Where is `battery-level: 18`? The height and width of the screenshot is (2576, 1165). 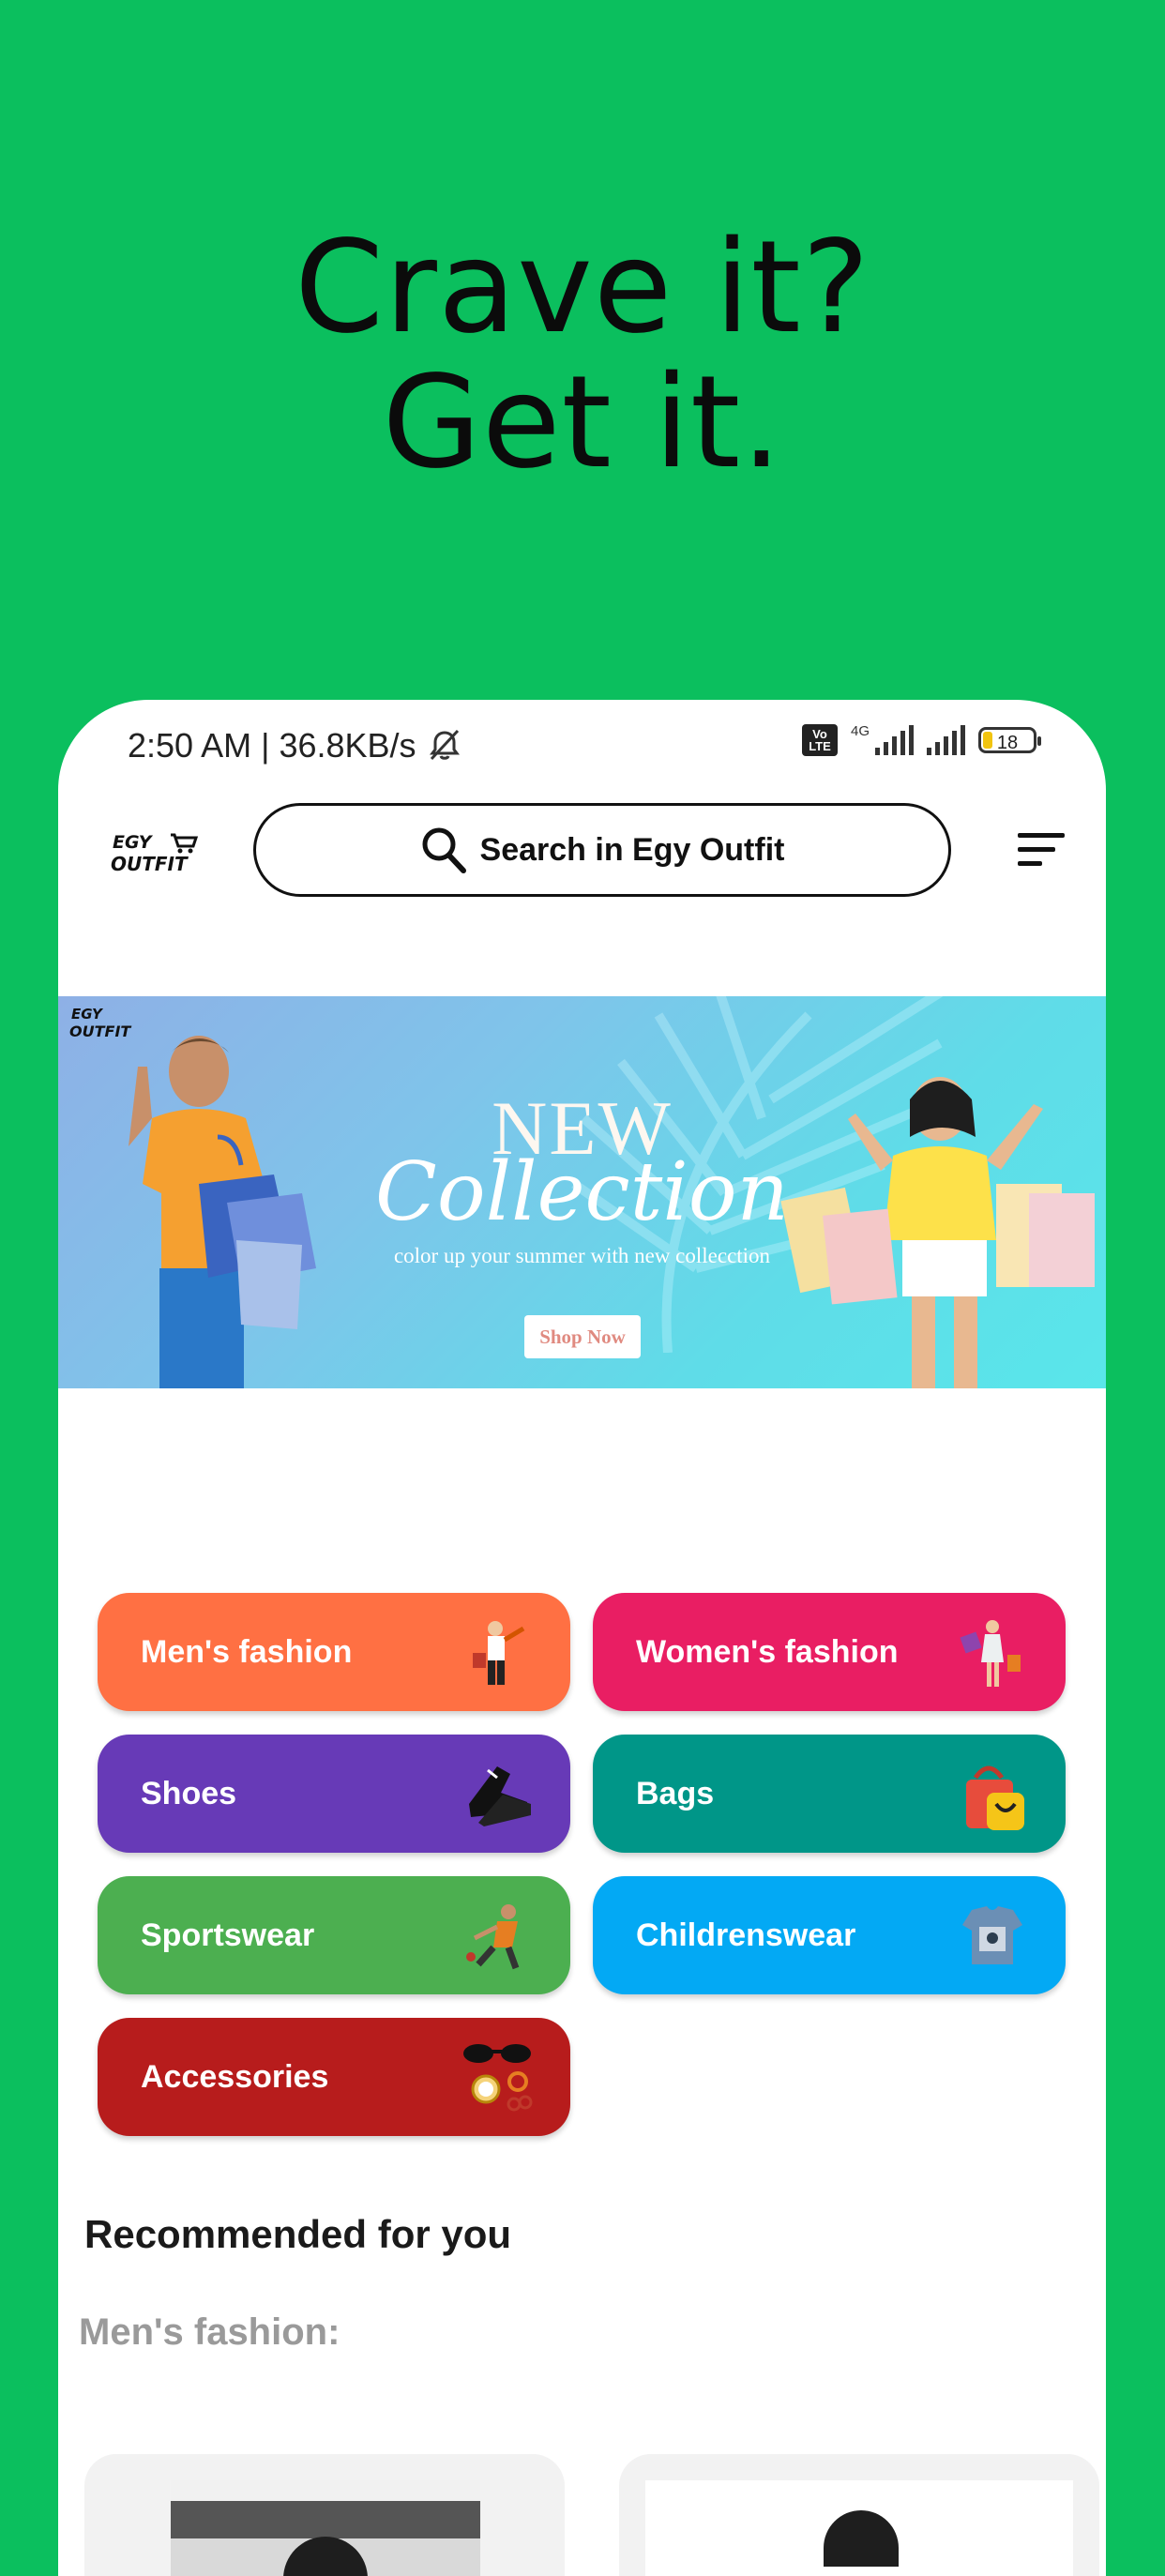
battery-level: 18 is located at coordinates (1008, 743).